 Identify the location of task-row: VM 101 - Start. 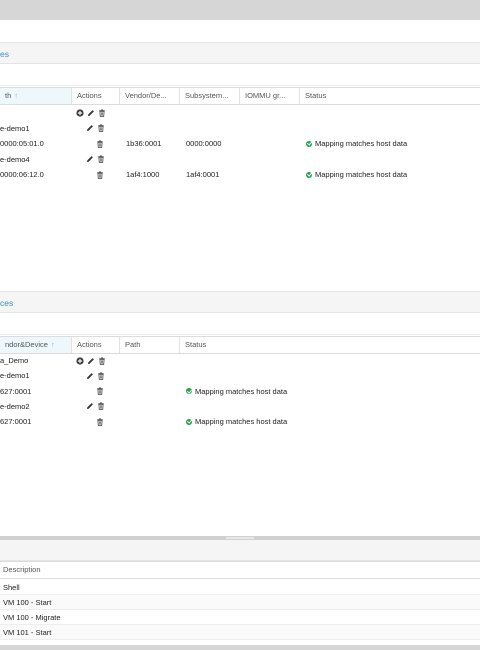
(240, 632).